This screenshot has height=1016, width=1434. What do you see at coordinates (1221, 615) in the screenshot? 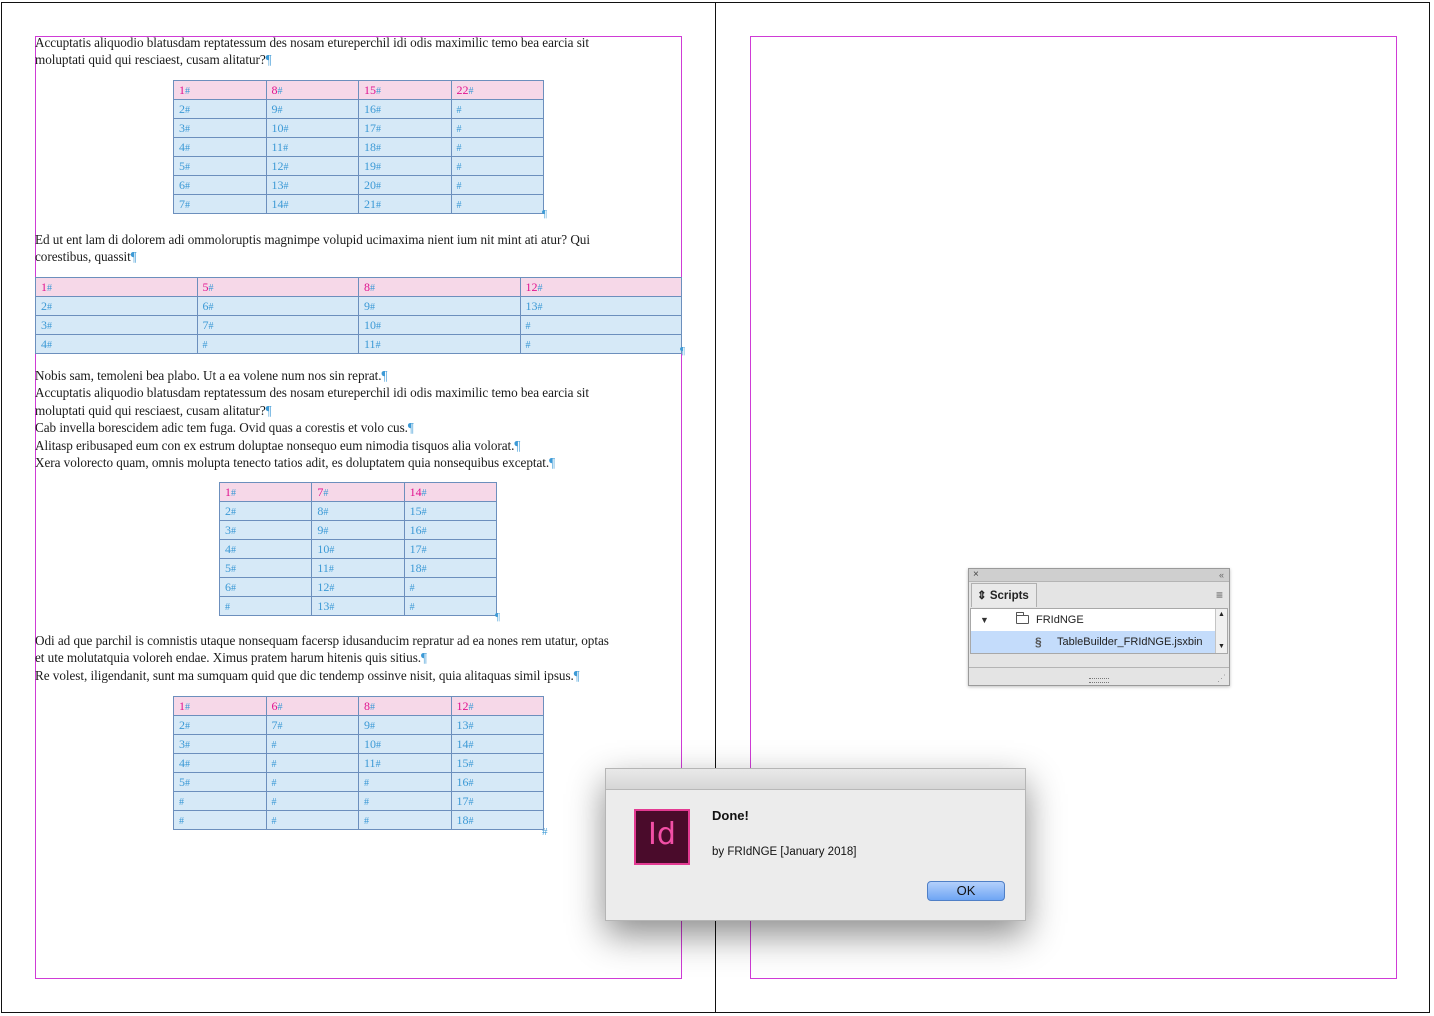
I see `scroll-up-icon: ▲` at bounding box center [1221, 615].